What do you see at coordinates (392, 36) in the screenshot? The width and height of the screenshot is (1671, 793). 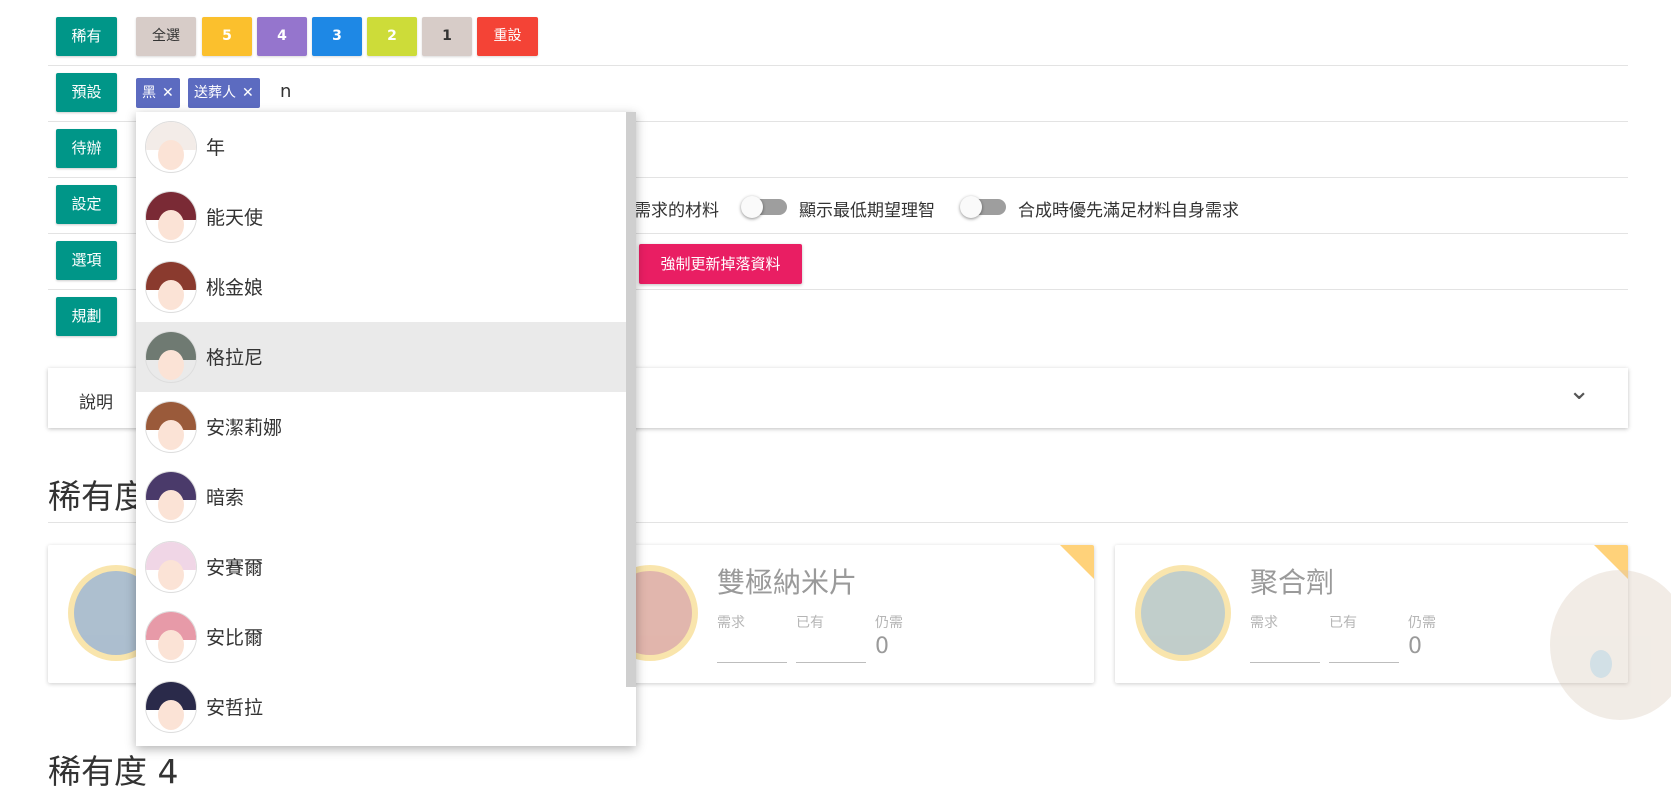 I see `rarity-2-button: 2` at bounding box center [392, 36].